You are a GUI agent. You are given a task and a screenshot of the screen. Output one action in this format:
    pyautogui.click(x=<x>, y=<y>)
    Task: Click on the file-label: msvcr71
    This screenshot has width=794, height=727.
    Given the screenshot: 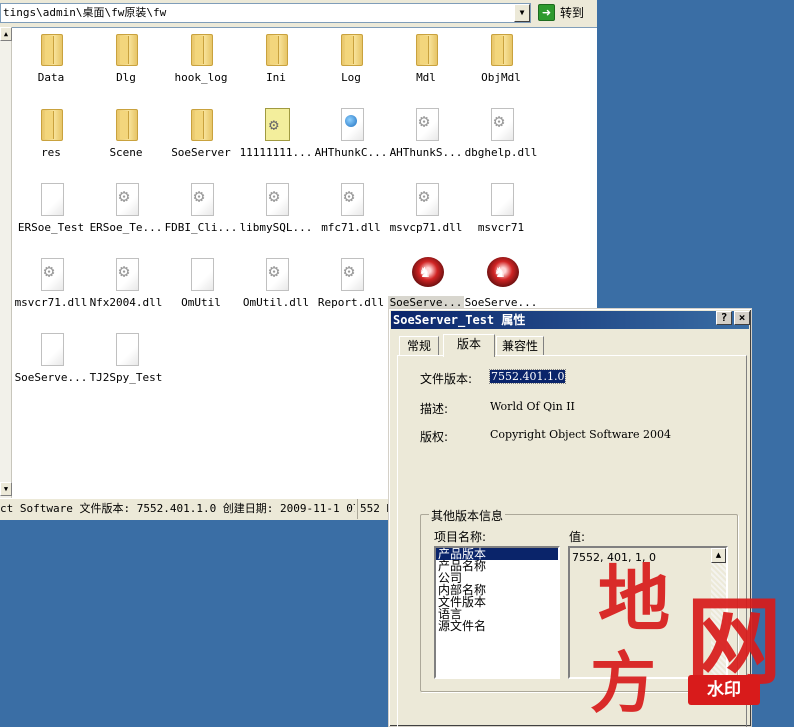 What is the action you would take?
    pyautogui.click(x=501, y=227)
    